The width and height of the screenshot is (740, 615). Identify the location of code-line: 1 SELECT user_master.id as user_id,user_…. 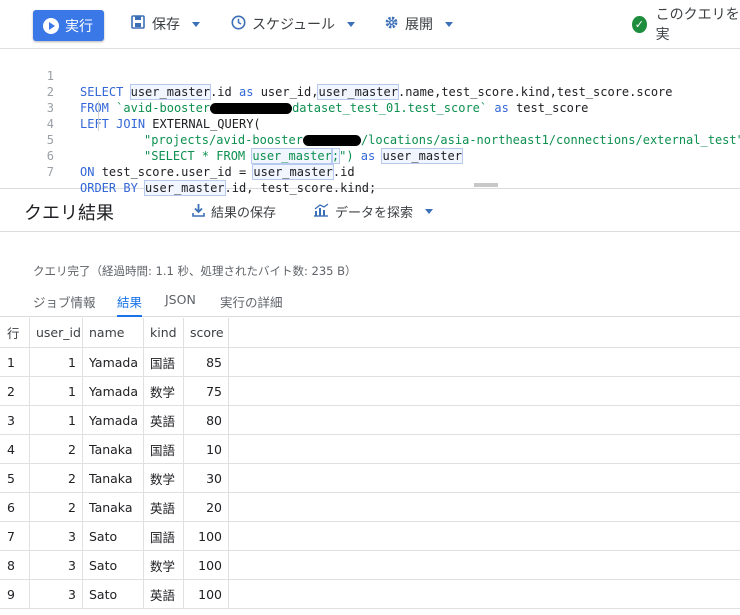
(370, 76).